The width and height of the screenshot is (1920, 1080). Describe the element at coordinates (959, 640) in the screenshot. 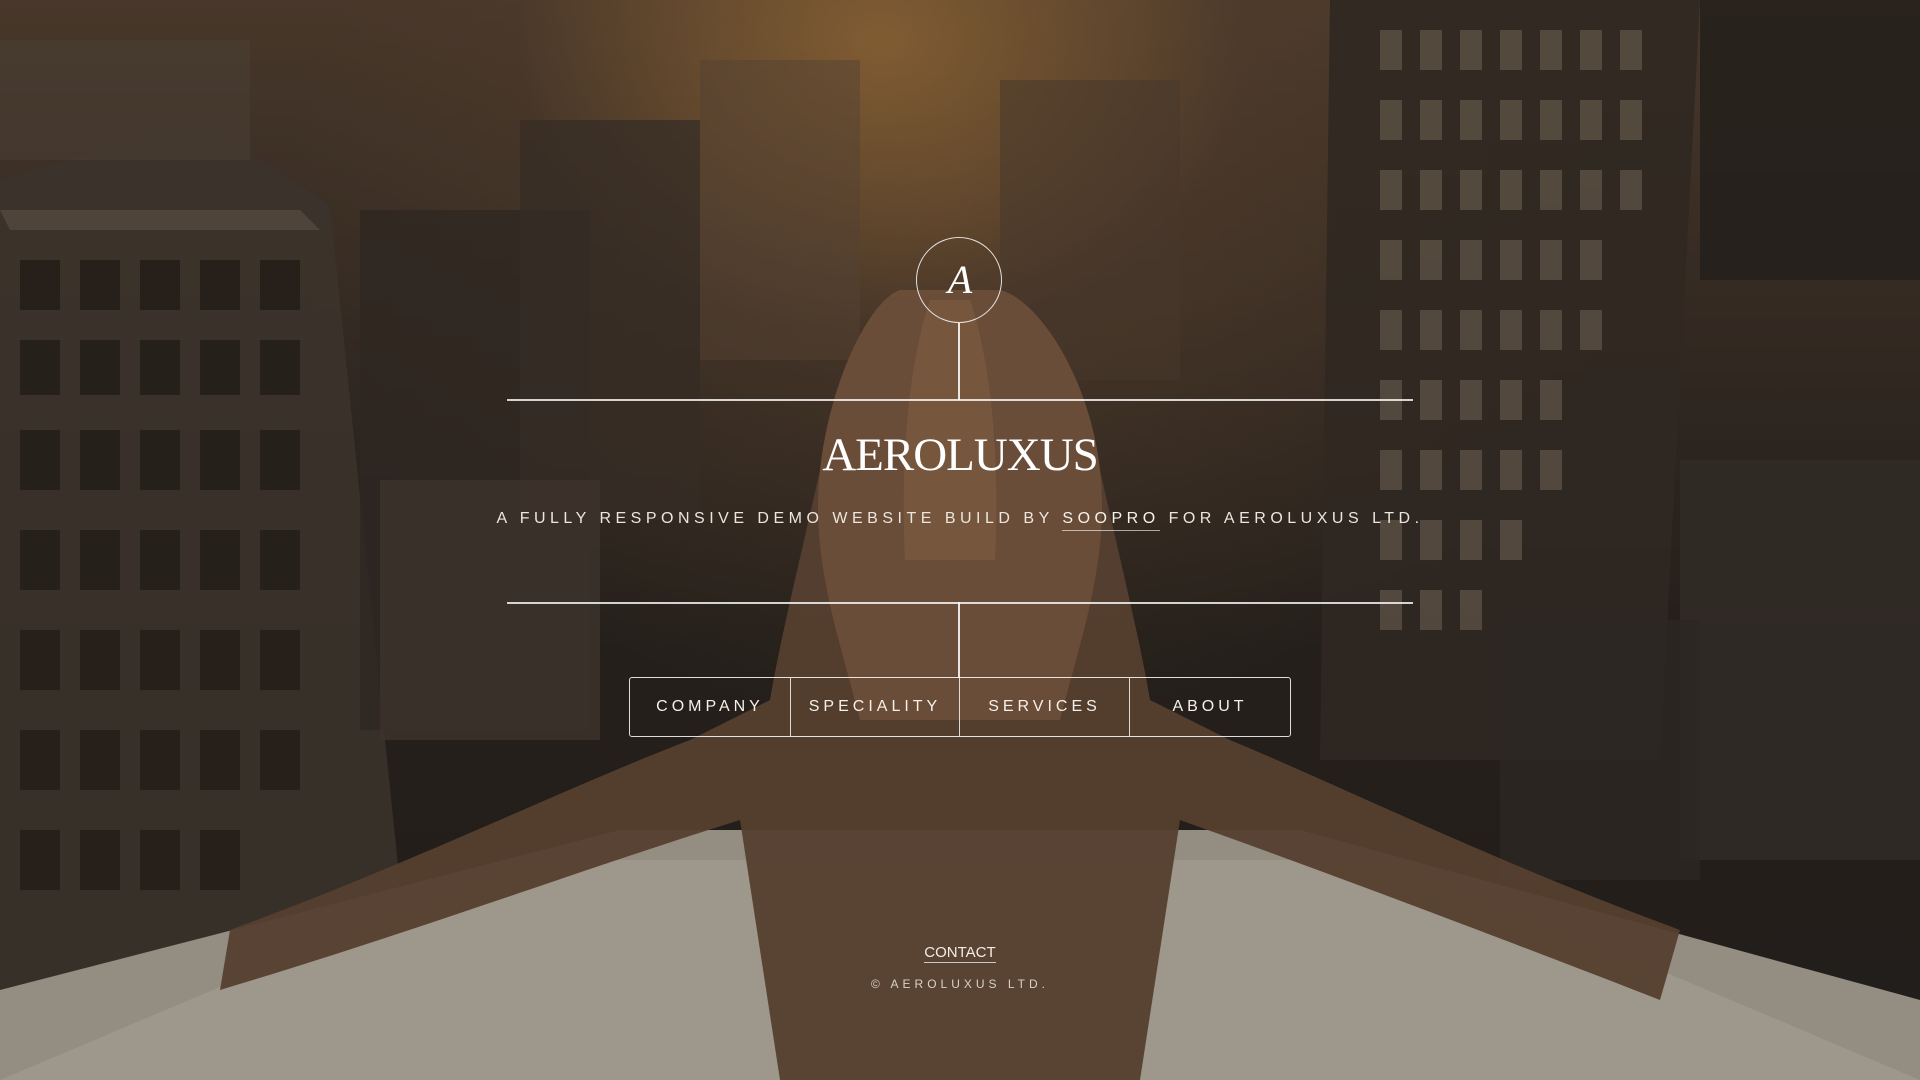

I see `divider-vertical-bottom` at that location.